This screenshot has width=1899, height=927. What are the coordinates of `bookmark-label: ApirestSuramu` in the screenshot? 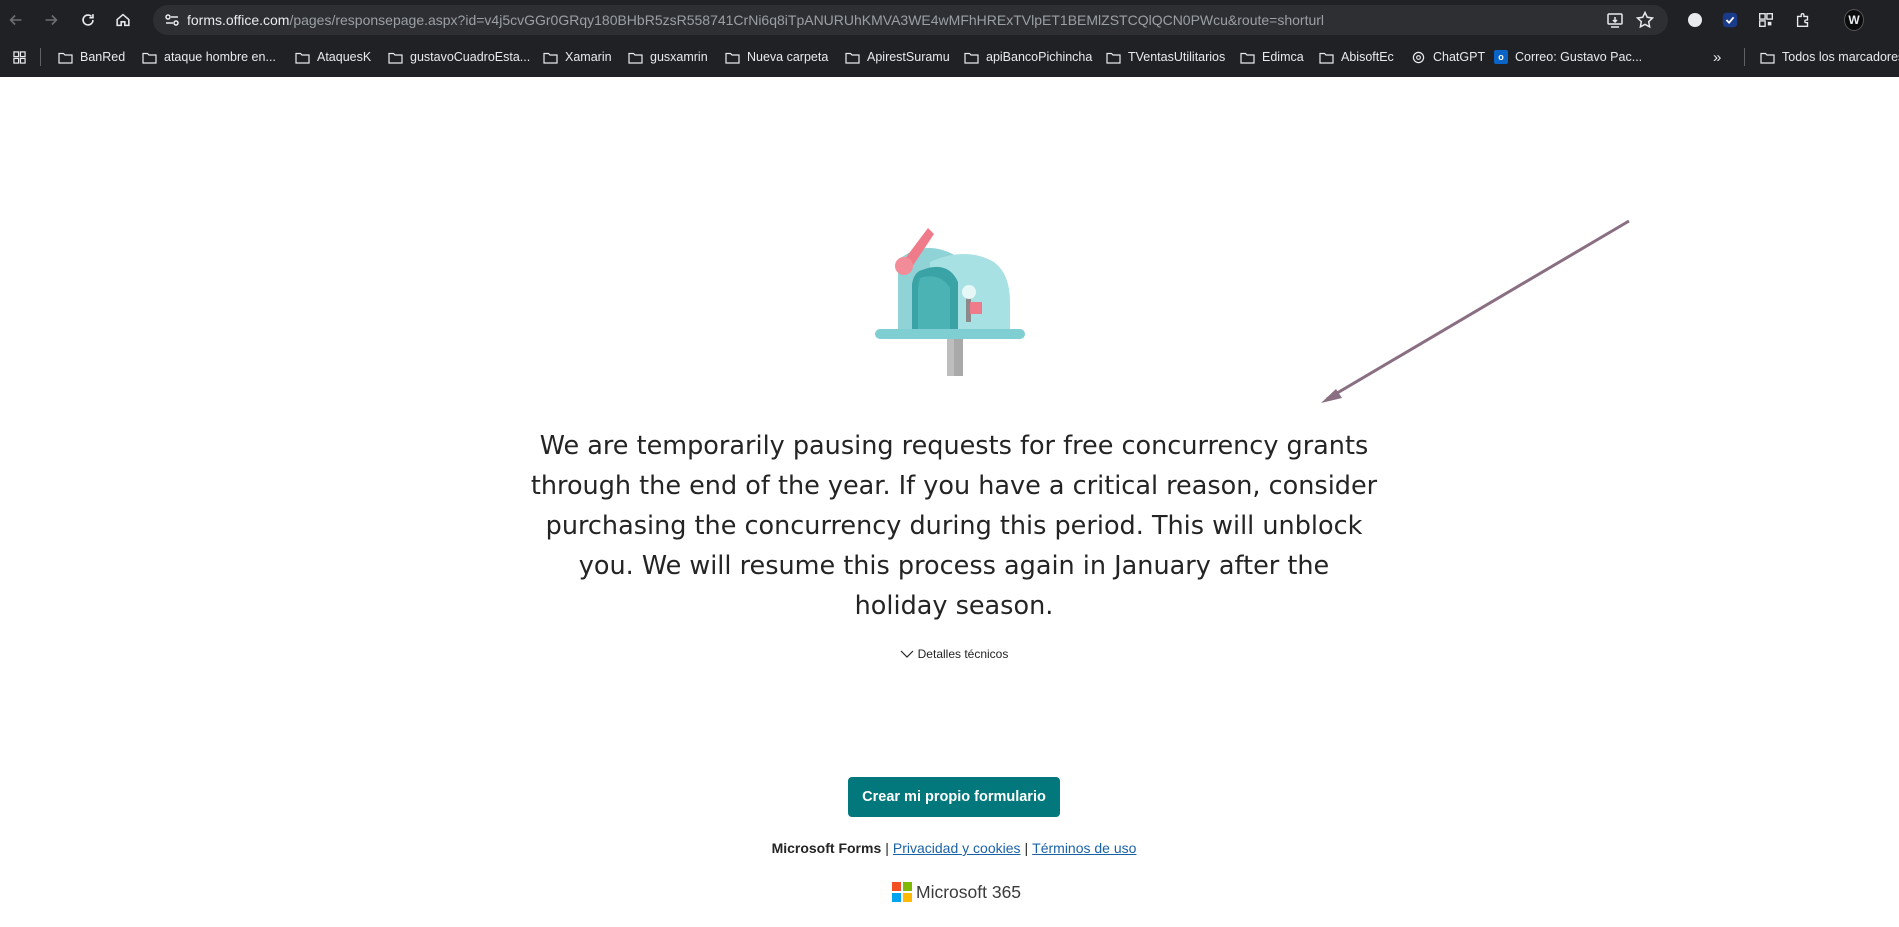 It's located at (908, 57).